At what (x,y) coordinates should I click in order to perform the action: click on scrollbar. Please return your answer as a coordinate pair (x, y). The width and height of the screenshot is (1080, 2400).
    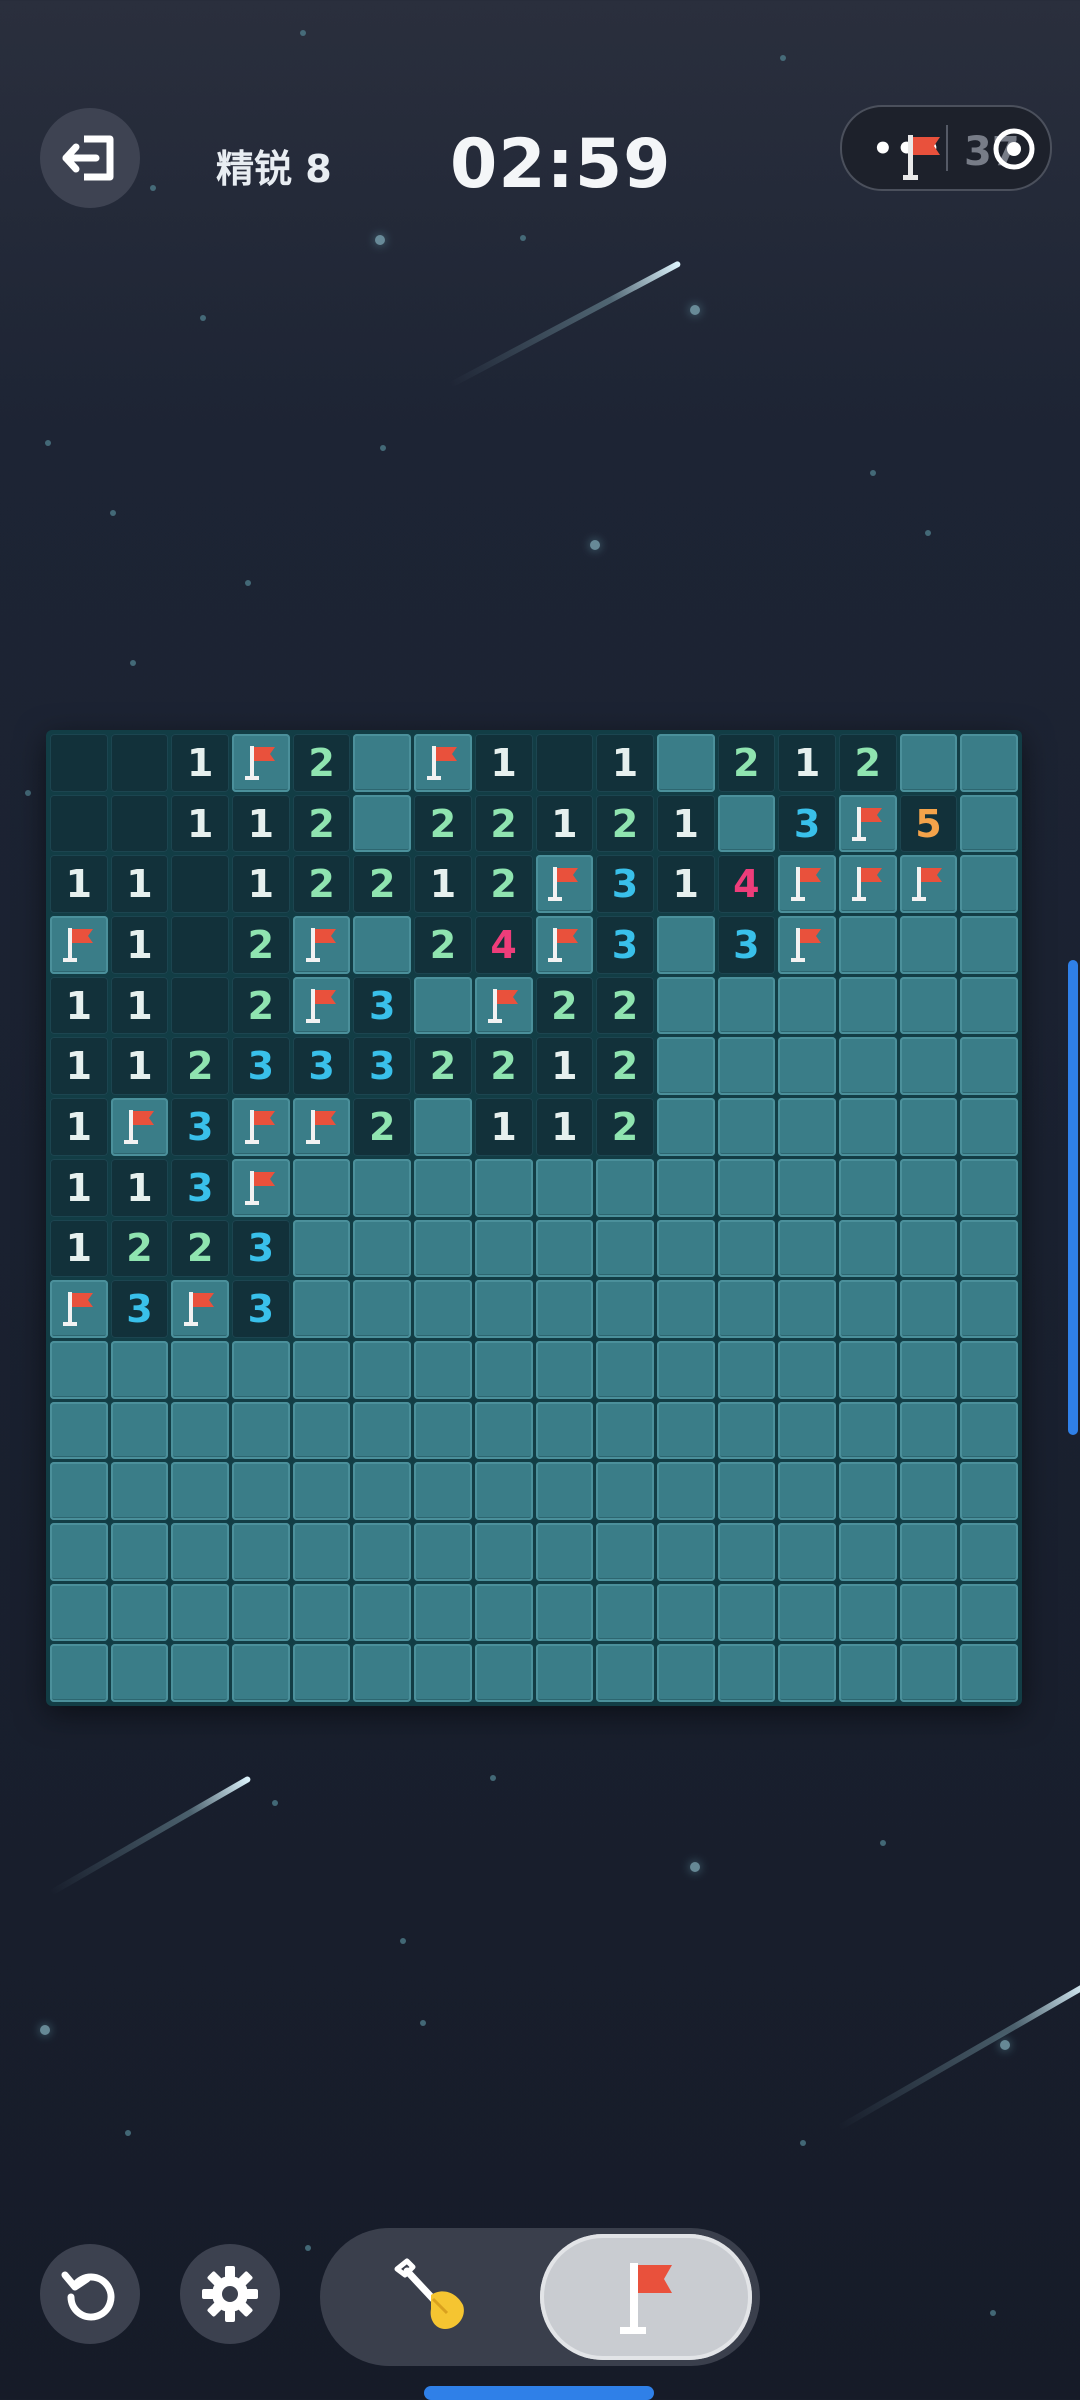
    Looking at the image, I should click on (1073, 1197).